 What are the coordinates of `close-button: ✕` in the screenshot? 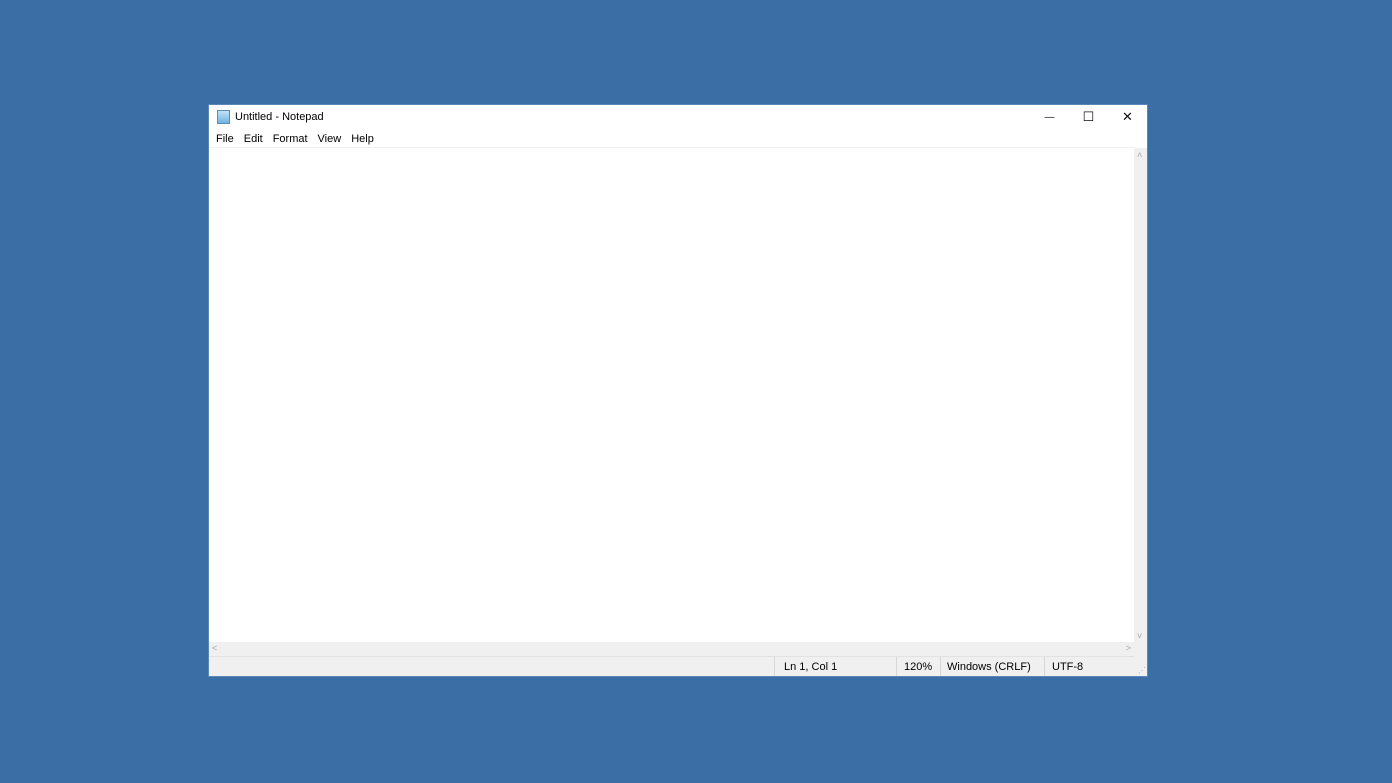 It's located at (1127, 117).